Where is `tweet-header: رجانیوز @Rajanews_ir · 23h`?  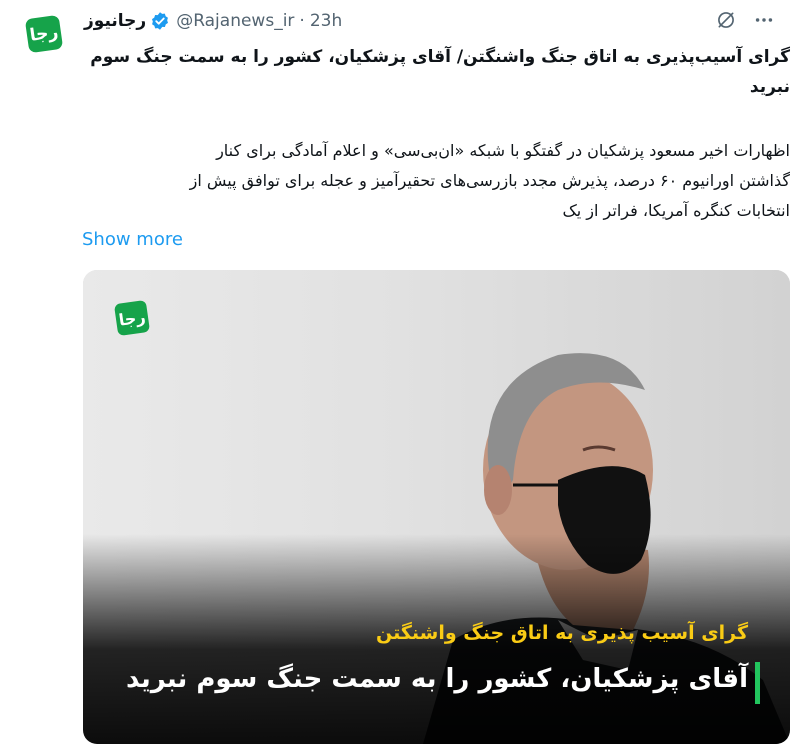 tweet-header: رجانیوز @Rajanews_ir · 23h is located at coordinates (213, 21).